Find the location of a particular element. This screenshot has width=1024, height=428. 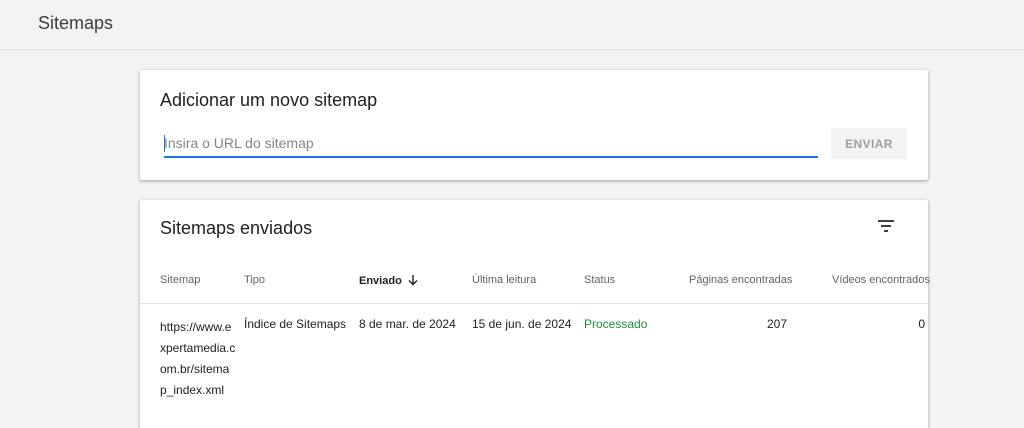

add-sitemap-title: Adicionar um novo sitemap is located at coordinates (269, 100).